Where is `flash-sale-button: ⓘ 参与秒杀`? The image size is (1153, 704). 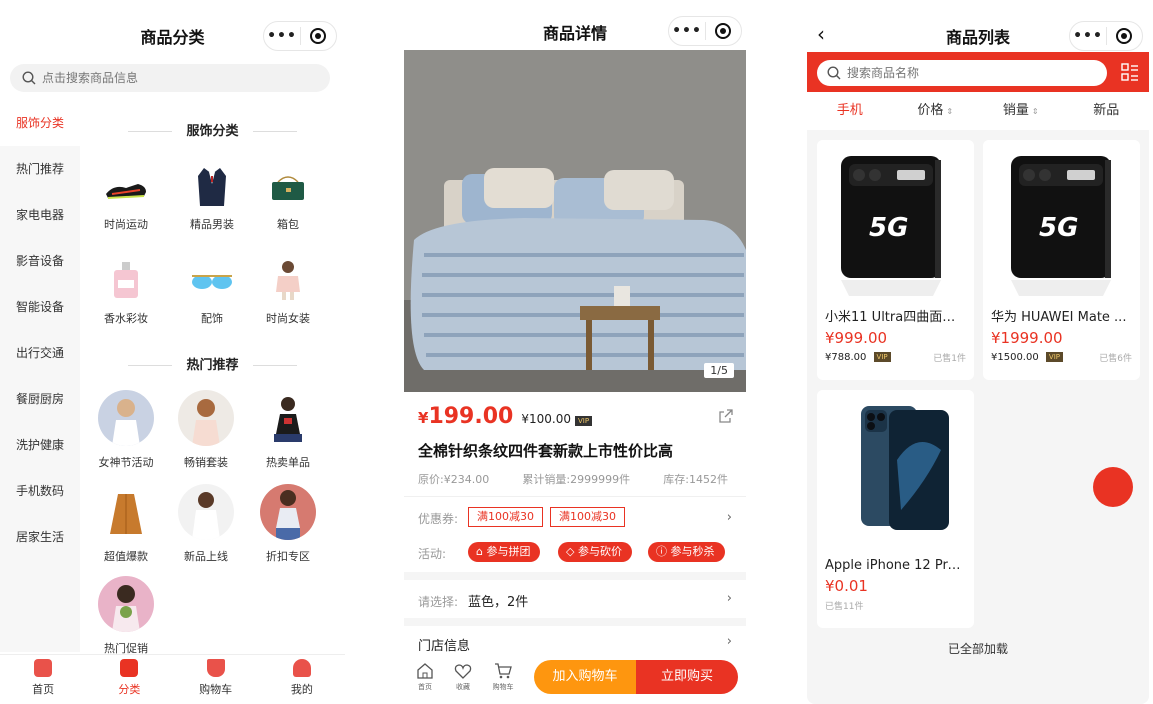 flash-sale-button: ⓘ 参与秒杀 is located at coordinates (686, 552).